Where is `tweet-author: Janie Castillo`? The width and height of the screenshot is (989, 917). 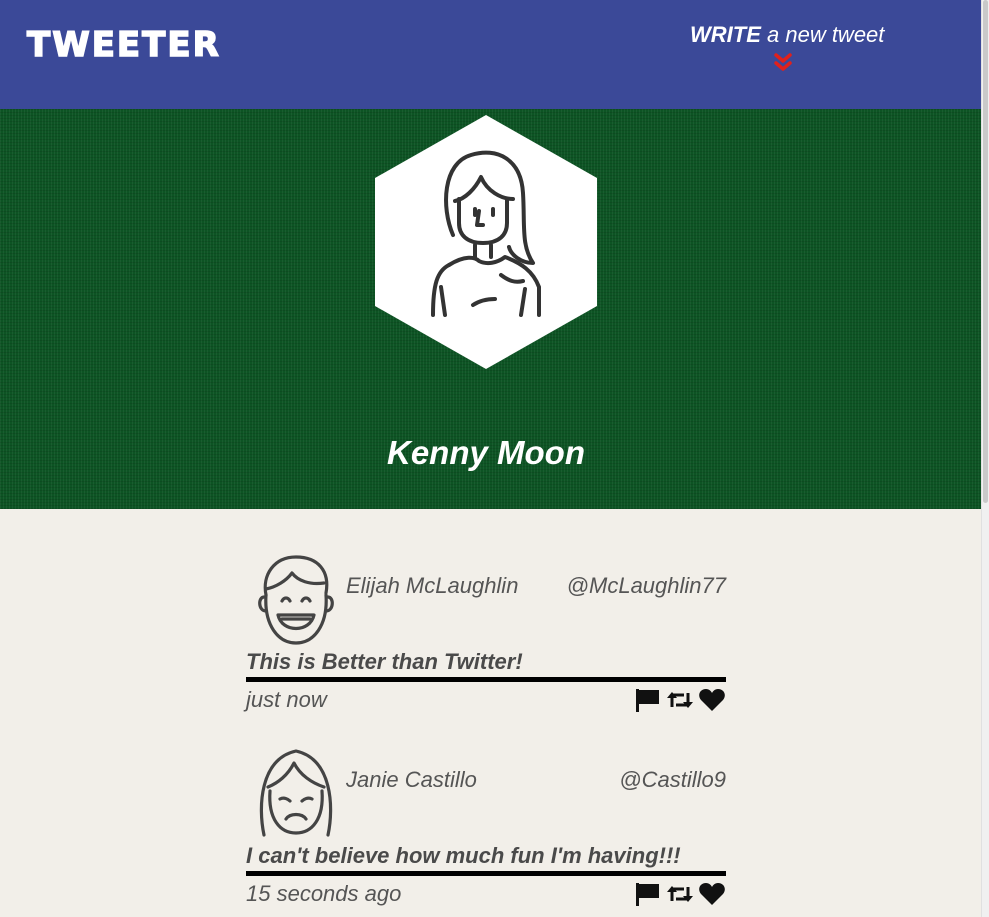 tweet-author: Janie Castillo is located at coordinates (411, 780).